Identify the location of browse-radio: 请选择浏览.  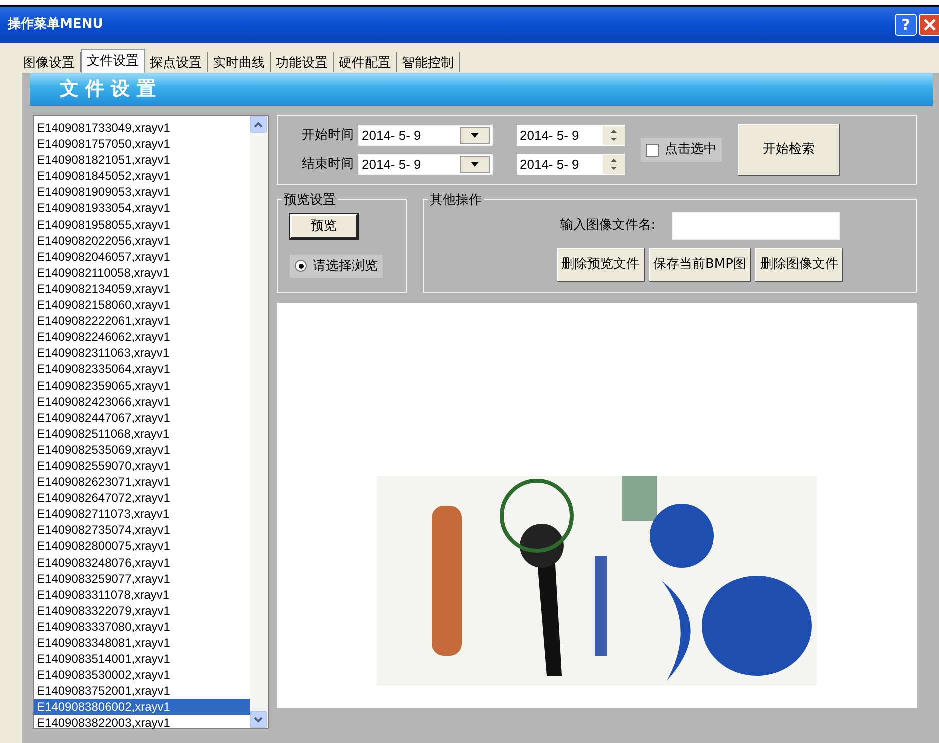
(336, 266).